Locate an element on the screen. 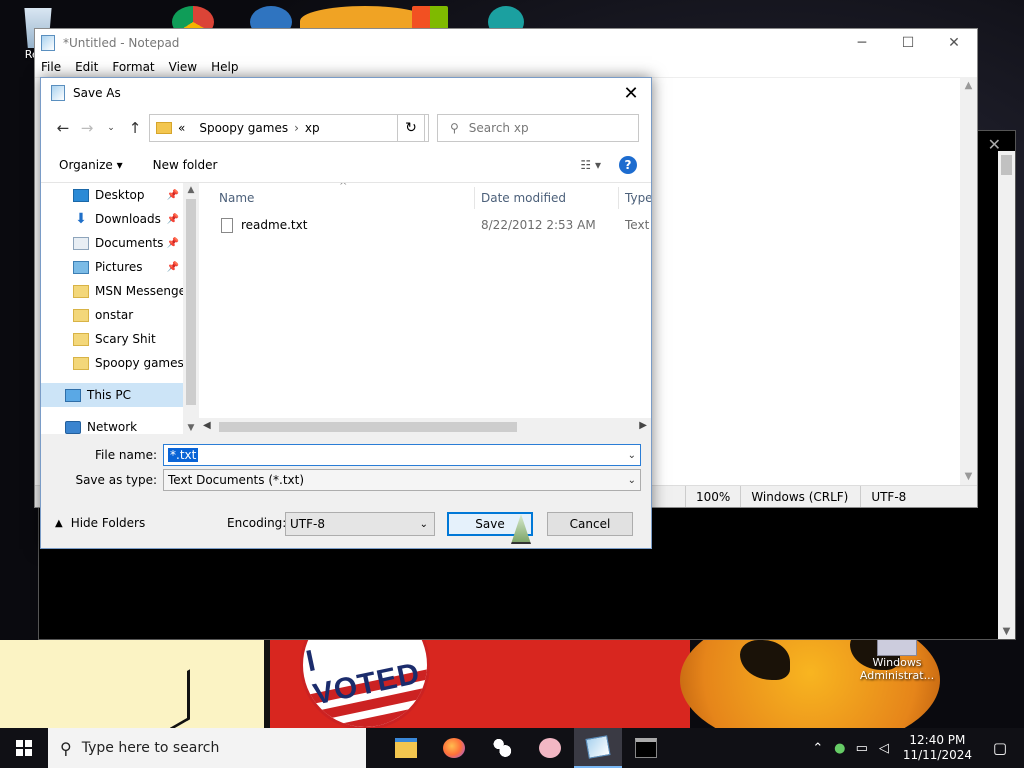  minimize-icon: ─ is located at coordinates (862, 43).